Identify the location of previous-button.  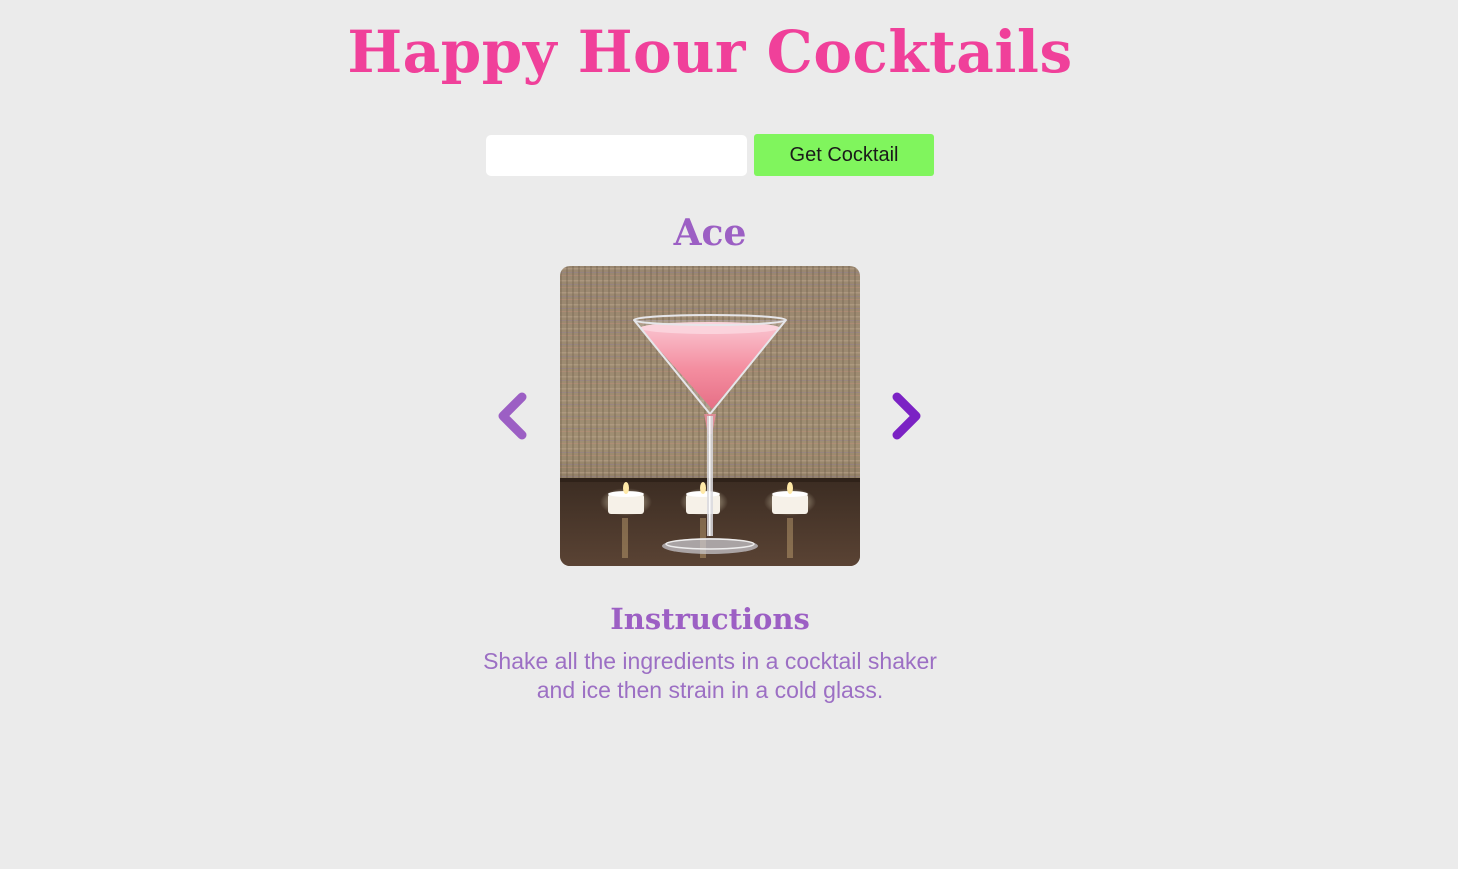
(512, 416).